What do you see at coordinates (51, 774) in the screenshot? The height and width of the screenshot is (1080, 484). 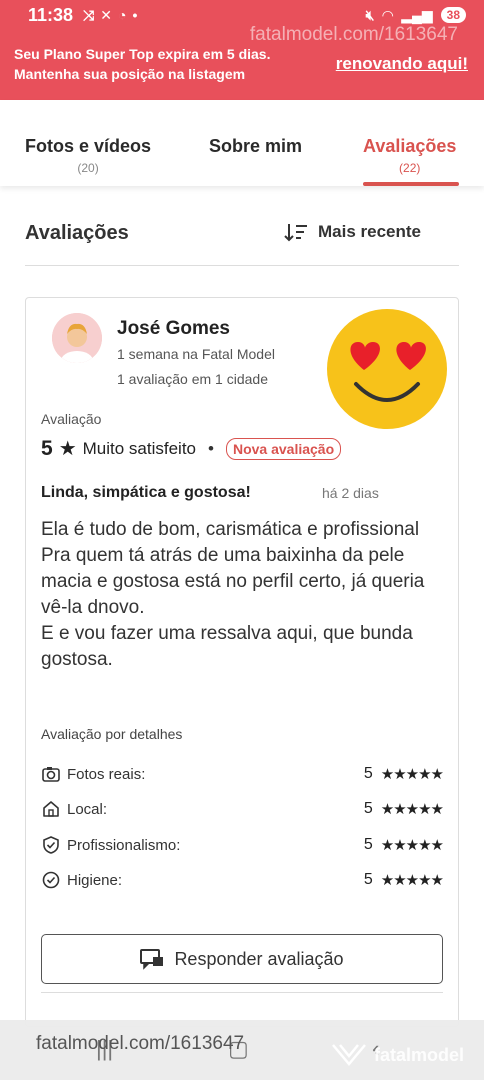 I see `camera-check-icon` at bounding box center [51, 774].